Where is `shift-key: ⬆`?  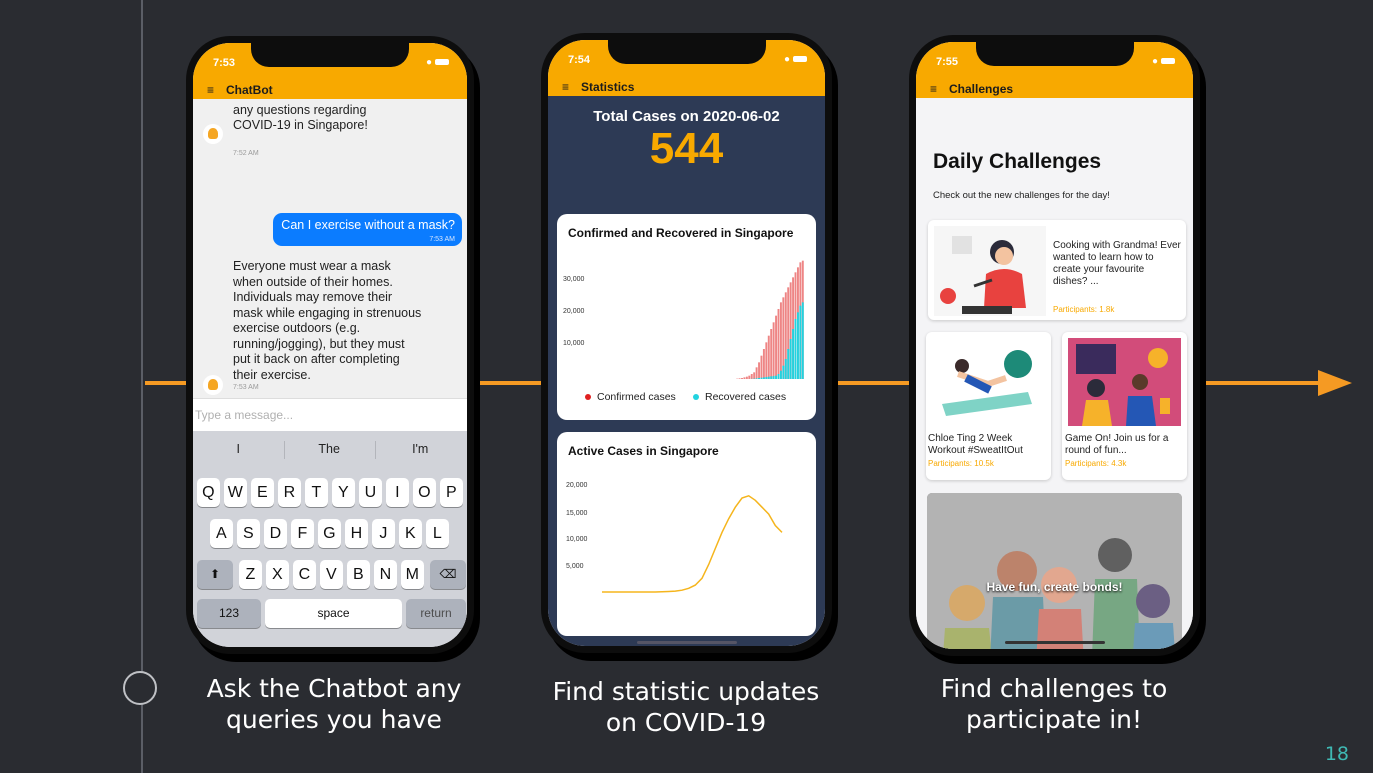
shift-key: ⬆ is located at coordinates (215, 574).